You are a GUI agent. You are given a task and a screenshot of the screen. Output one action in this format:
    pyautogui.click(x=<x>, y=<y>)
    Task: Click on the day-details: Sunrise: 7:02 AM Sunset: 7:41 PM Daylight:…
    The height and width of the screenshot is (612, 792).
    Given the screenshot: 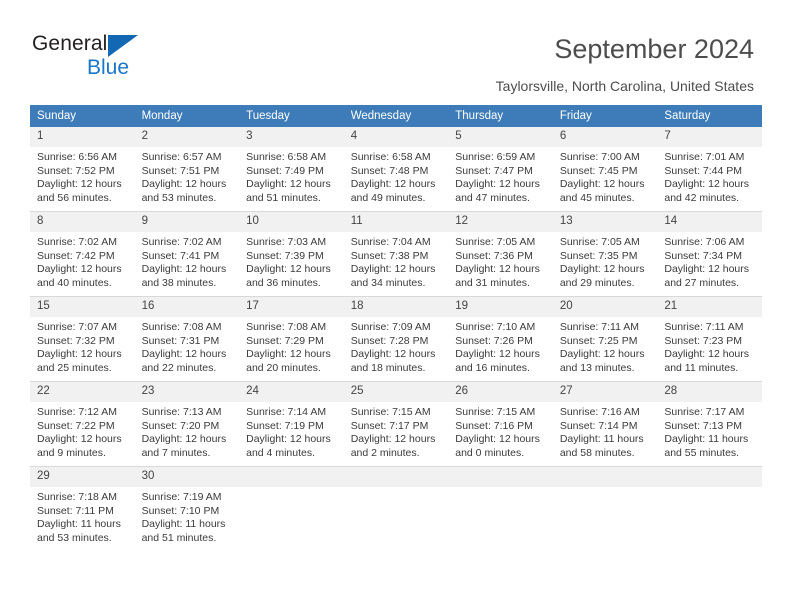 What is the action you would take?
    pyautogui.click(x=187, y=261)
    